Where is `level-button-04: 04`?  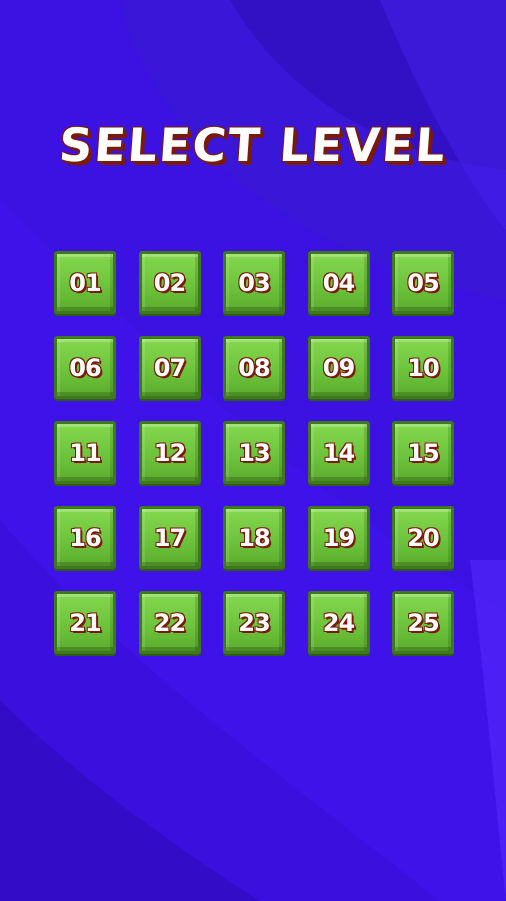
level-button-04: 04 is located at coordinates (338, 282).